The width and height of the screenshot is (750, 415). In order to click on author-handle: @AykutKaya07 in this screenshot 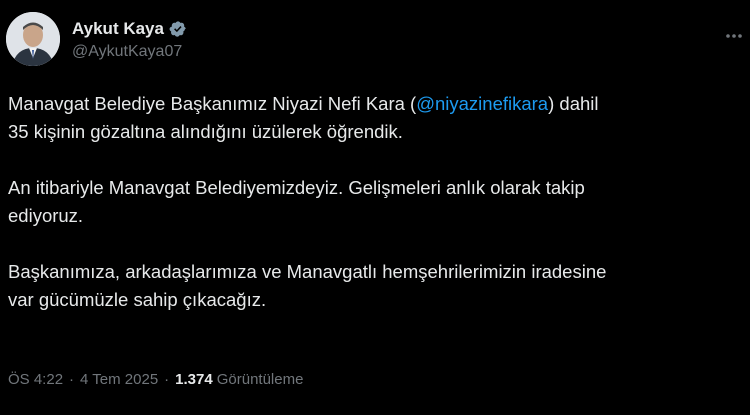, I will do `click(129, 52)`.